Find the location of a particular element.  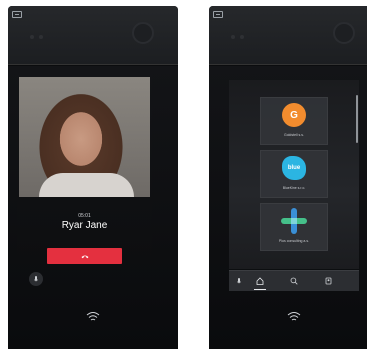

caller-name: Ryar Jane is located at coordinates (84, 225).